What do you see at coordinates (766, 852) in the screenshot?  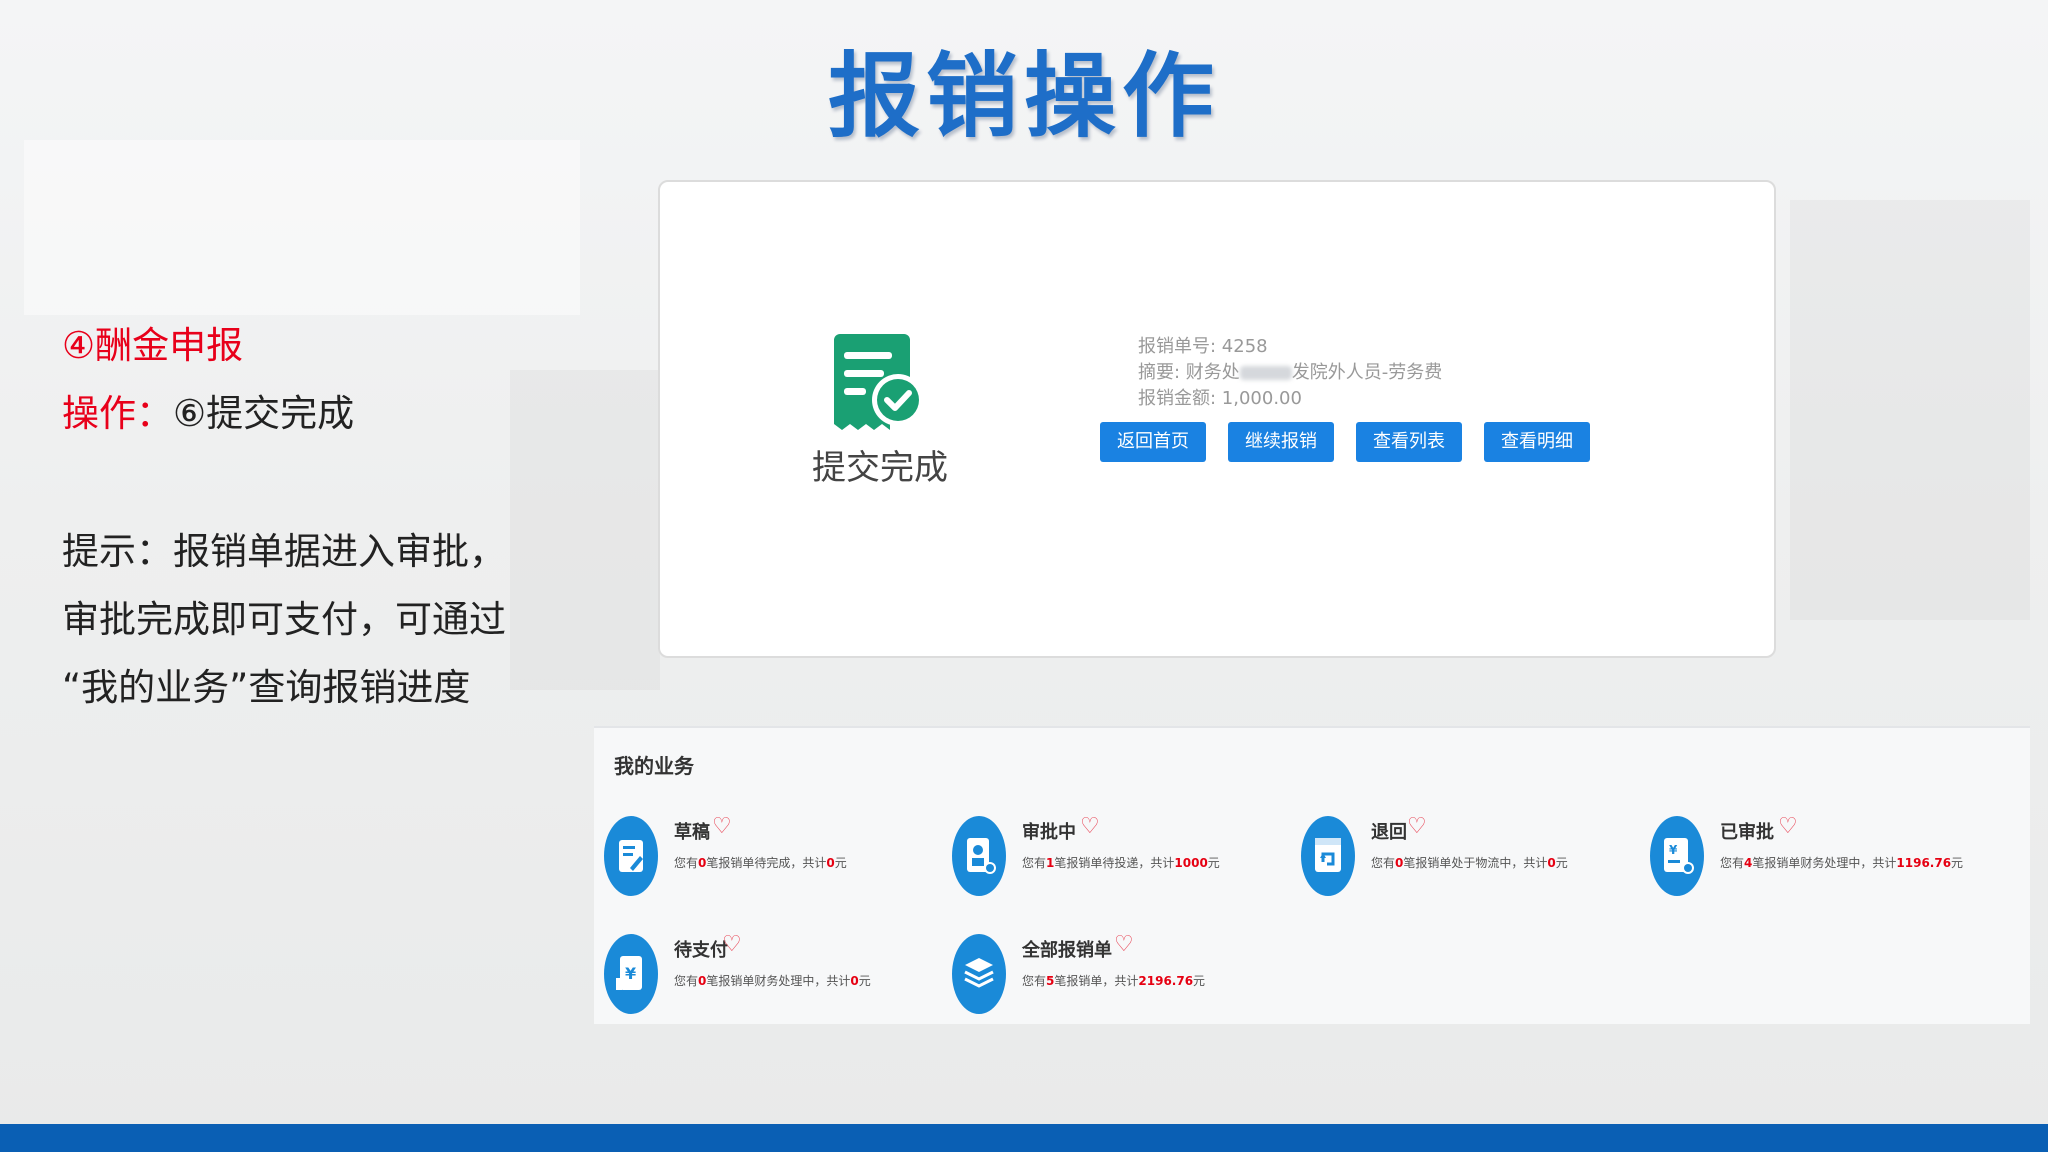 I see `biz-item-draft: 草稿 ♡ 您有0笔报销单待完成，共计0元` at bounding box center [766, 852].